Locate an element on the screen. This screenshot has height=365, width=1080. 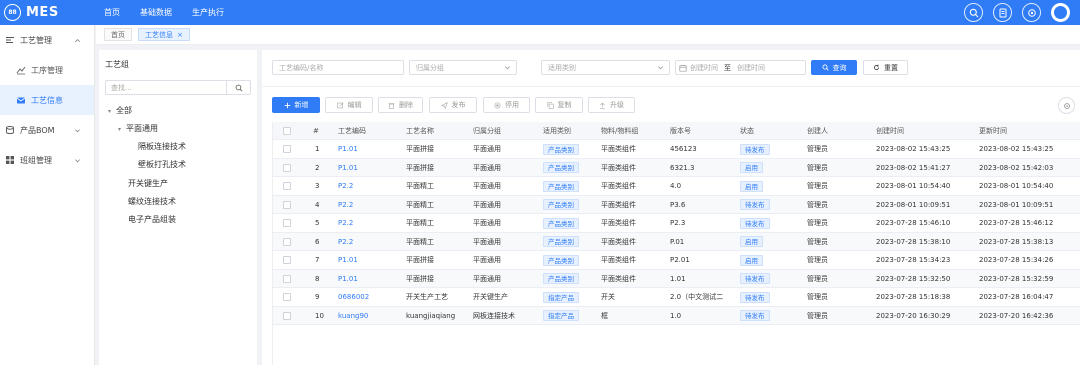
nav-production: 生产执行 is located at coordinates (208, 12).